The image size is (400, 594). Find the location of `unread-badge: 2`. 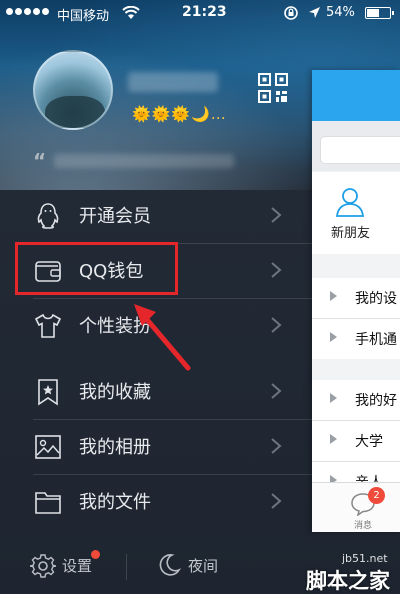

unread-badge: 2 is located at coordinates (376, 495).